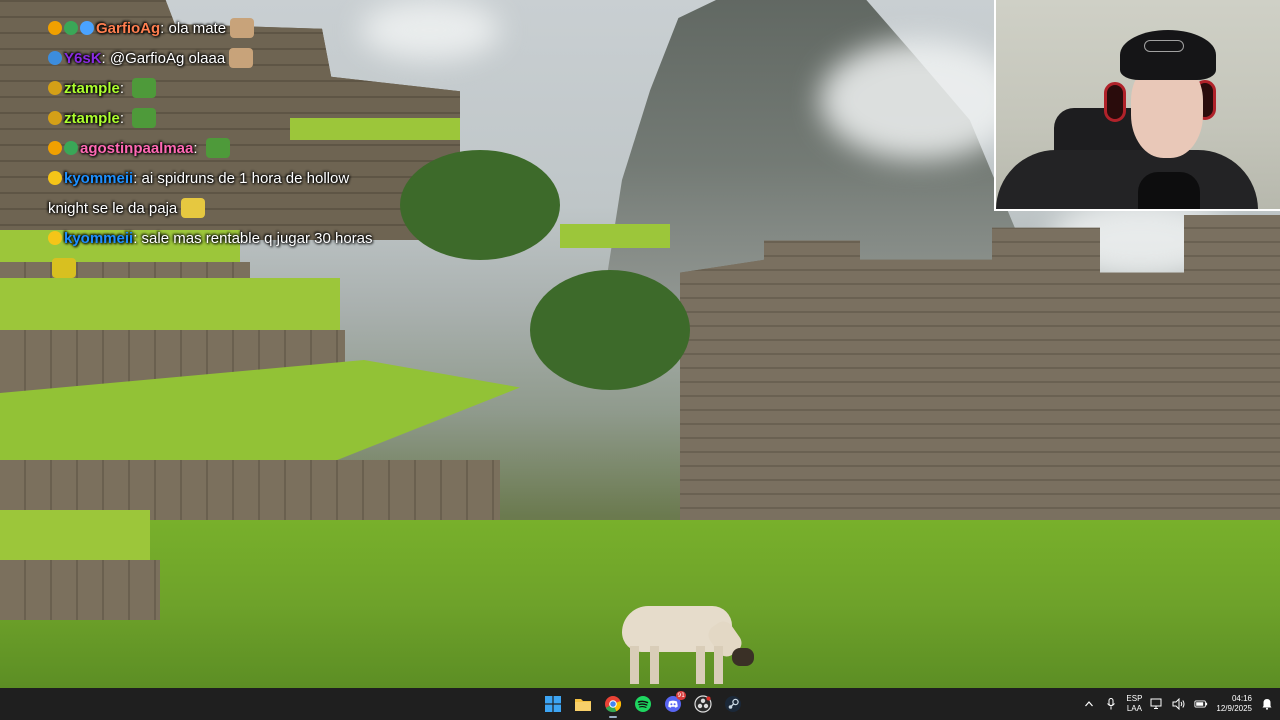 The height and width of the screenshot is (720, 1280). I want to click on chat-message: GarfioAg: ola mate, so click(218, 29).